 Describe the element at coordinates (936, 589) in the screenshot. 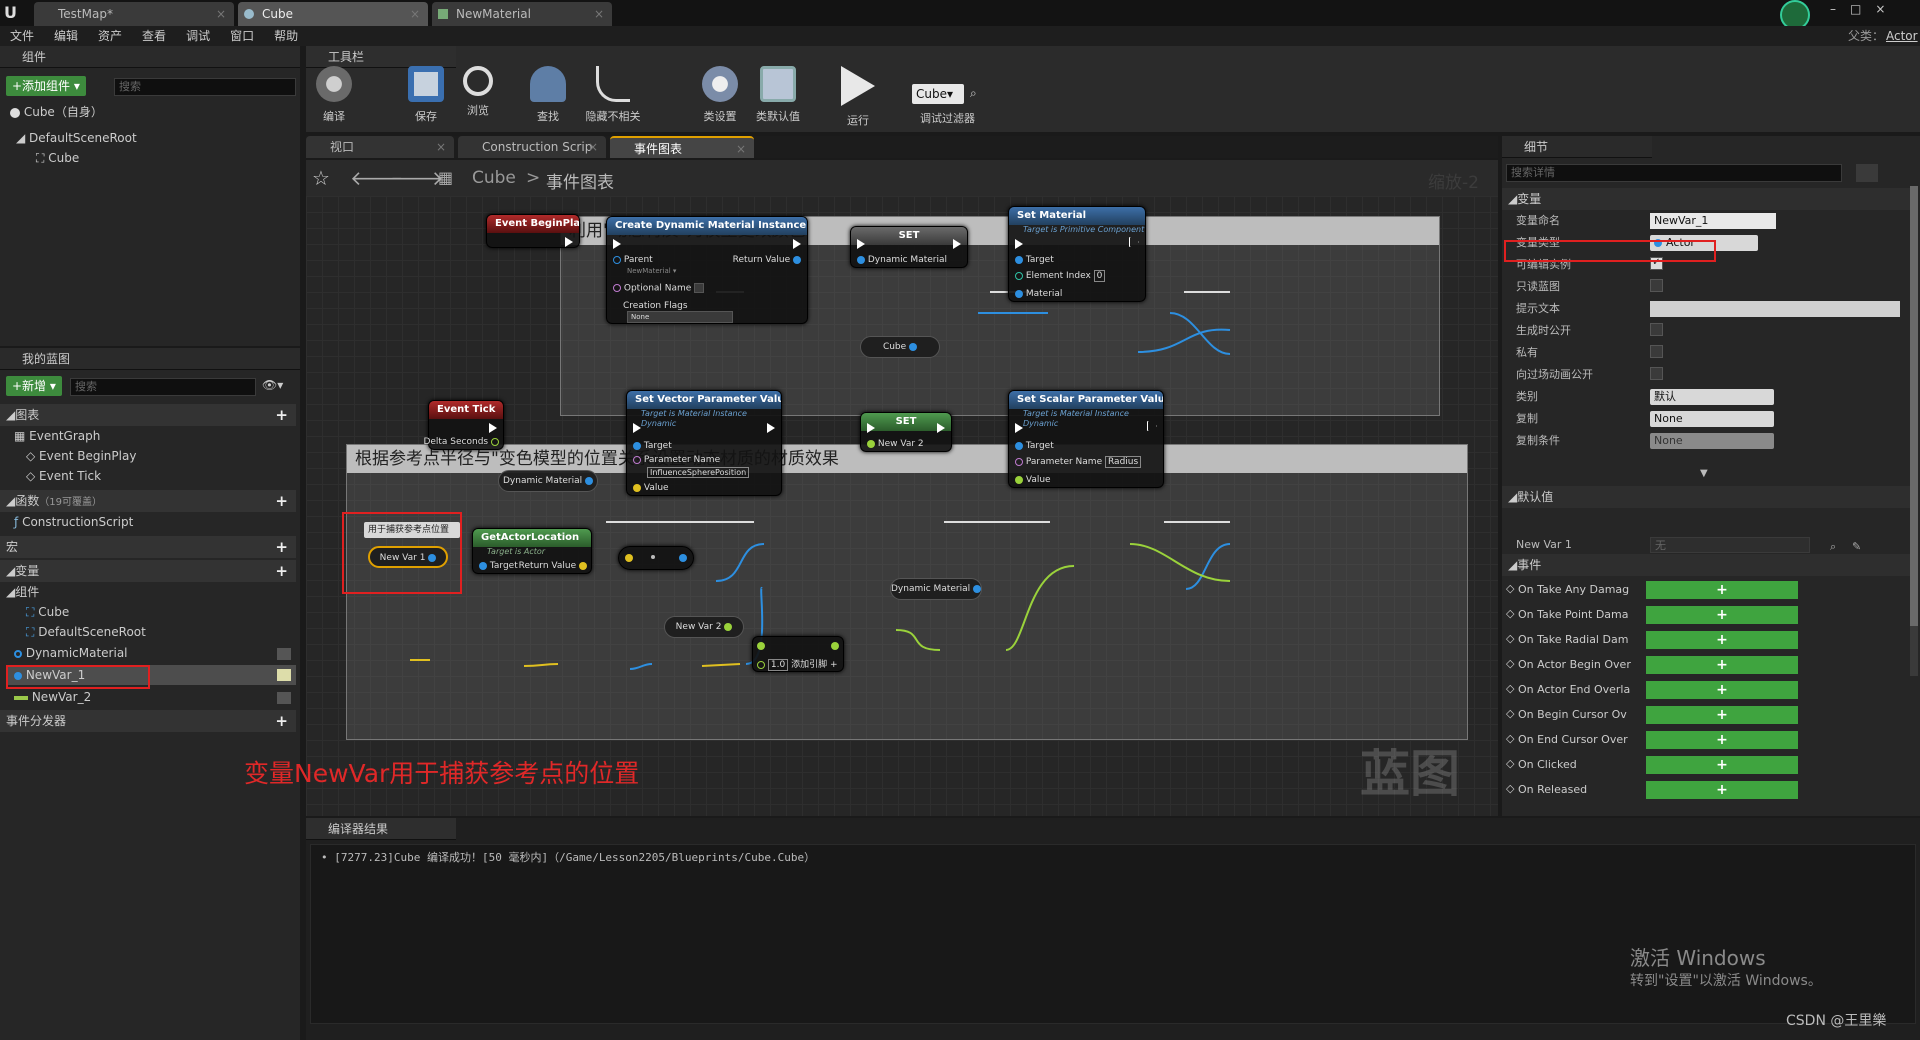

I see `node-get-dynmat2: Dynamic Material` at that location.